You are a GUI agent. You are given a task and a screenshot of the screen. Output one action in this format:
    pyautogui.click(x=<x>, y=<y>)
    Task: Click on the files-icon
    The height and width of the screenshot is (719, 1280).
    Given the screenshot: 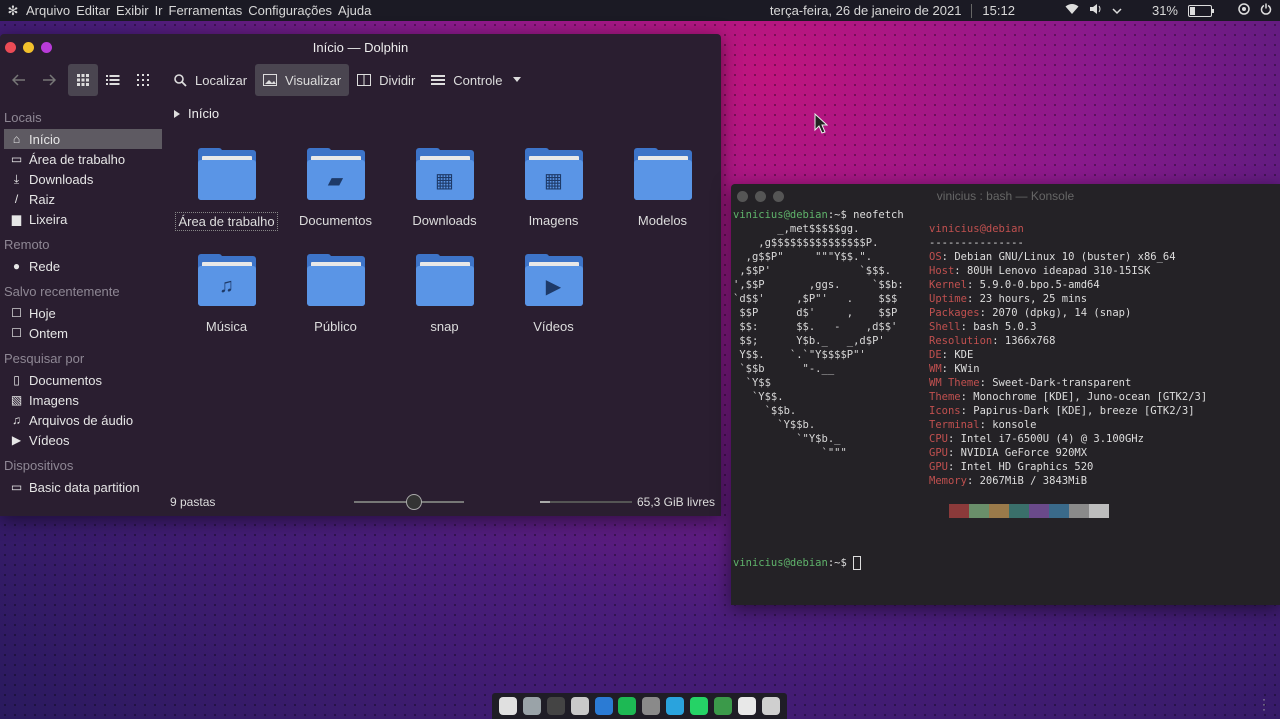 What is the action you would take?
    pyautogui.click(x=531, y=706)
    